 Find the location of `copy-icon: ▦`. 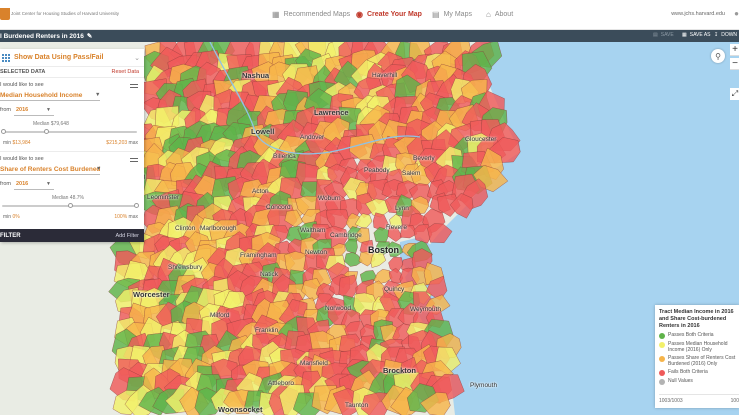

copy-icon: ▦ is located at coordinates (684, 35).